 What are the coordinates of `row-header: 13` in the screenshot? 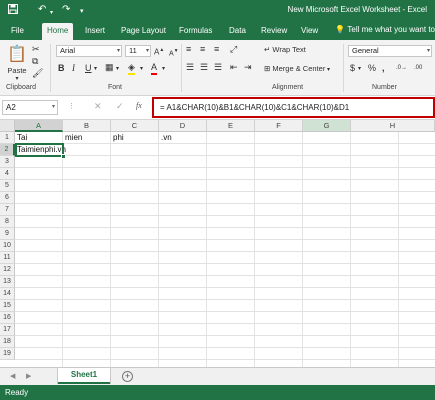 It's located at (7, 282).